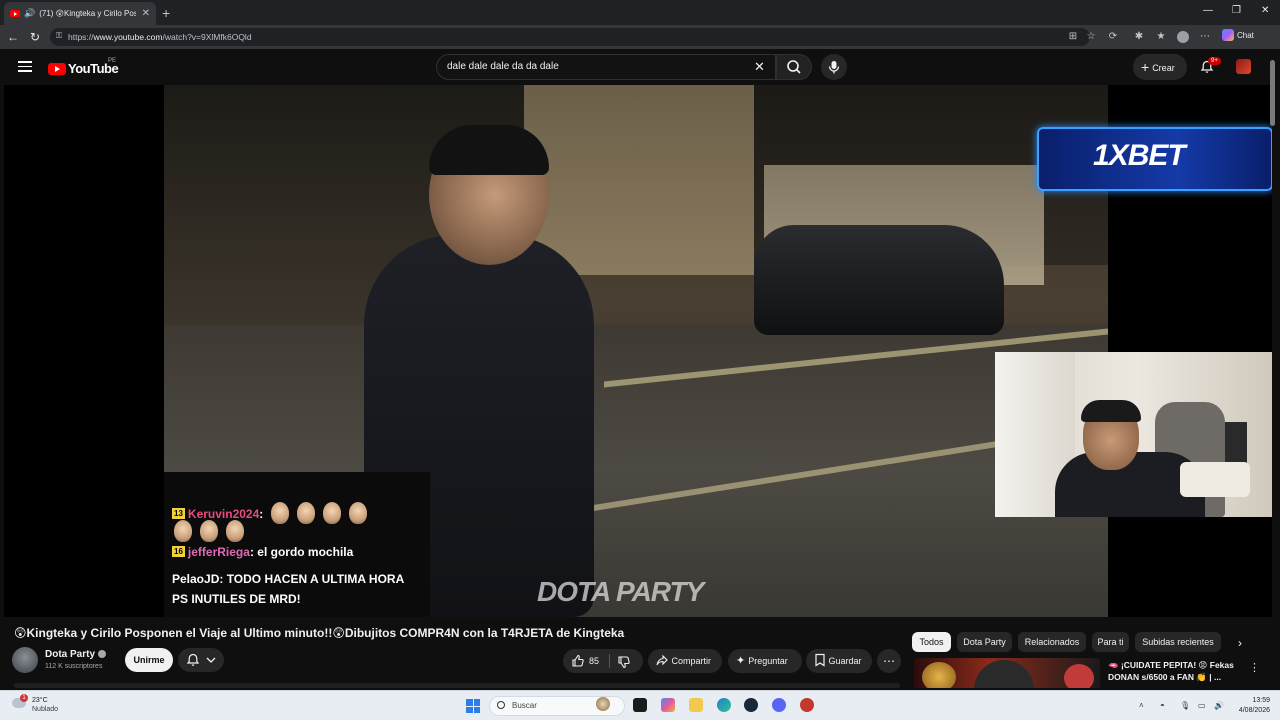 The image size is (1280, 720). Describe the element at coordinates (1202, 705) in the screenshot. I see `tray-display-icon: ▭` at that location.